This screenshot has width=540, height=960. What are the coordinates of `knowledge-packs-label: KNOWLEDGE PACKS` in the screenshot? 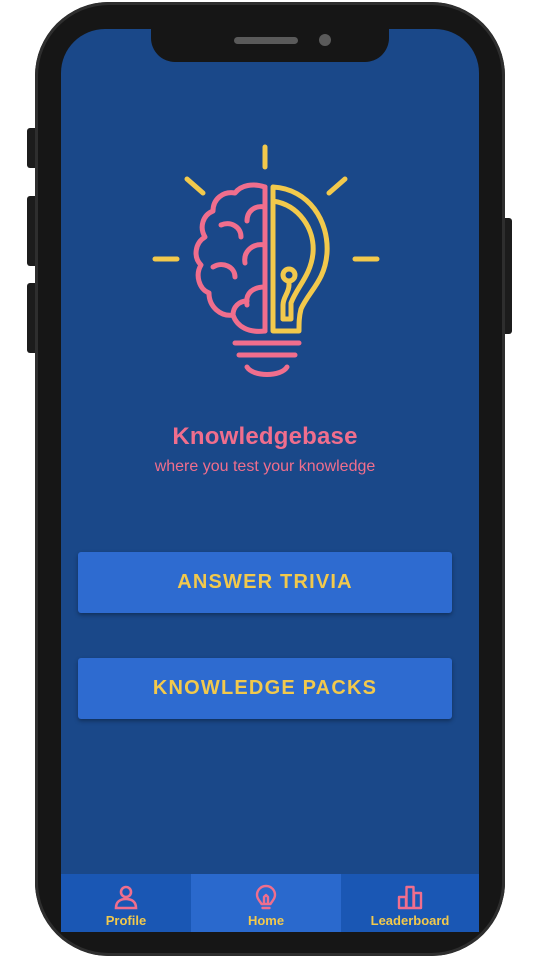 It's located at (265, 688).